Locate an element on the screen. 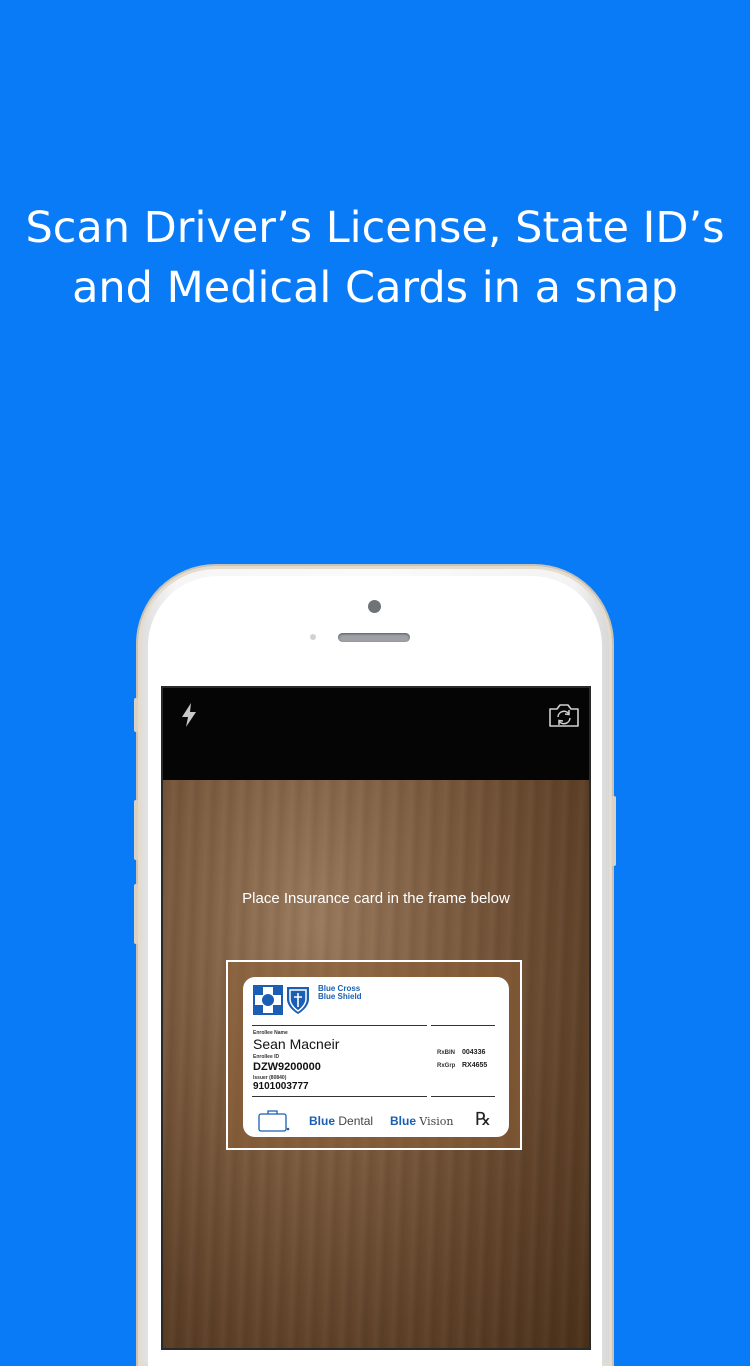 The width and height of the screenshot is (750, 1366). scan-instruction: Place Insurance card in the frame below is located at coordinates (376, 898).